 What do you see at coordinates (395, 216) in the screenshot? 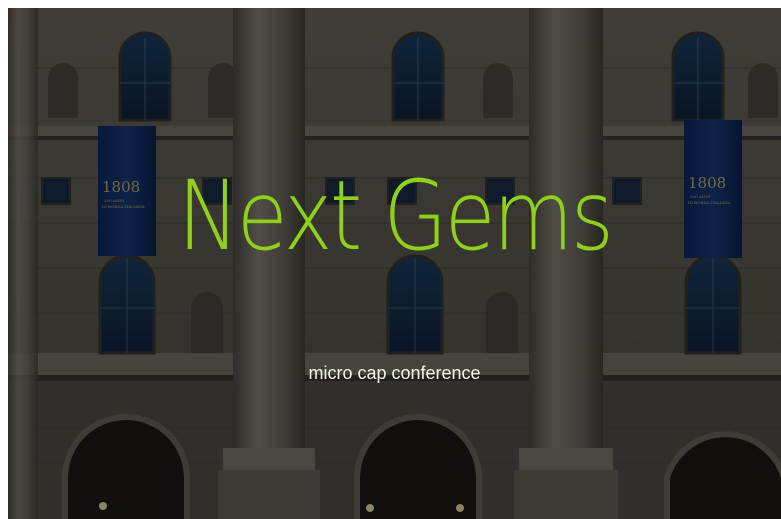
I see `hero-title: Next Gems` at bounding box center [395, 216].